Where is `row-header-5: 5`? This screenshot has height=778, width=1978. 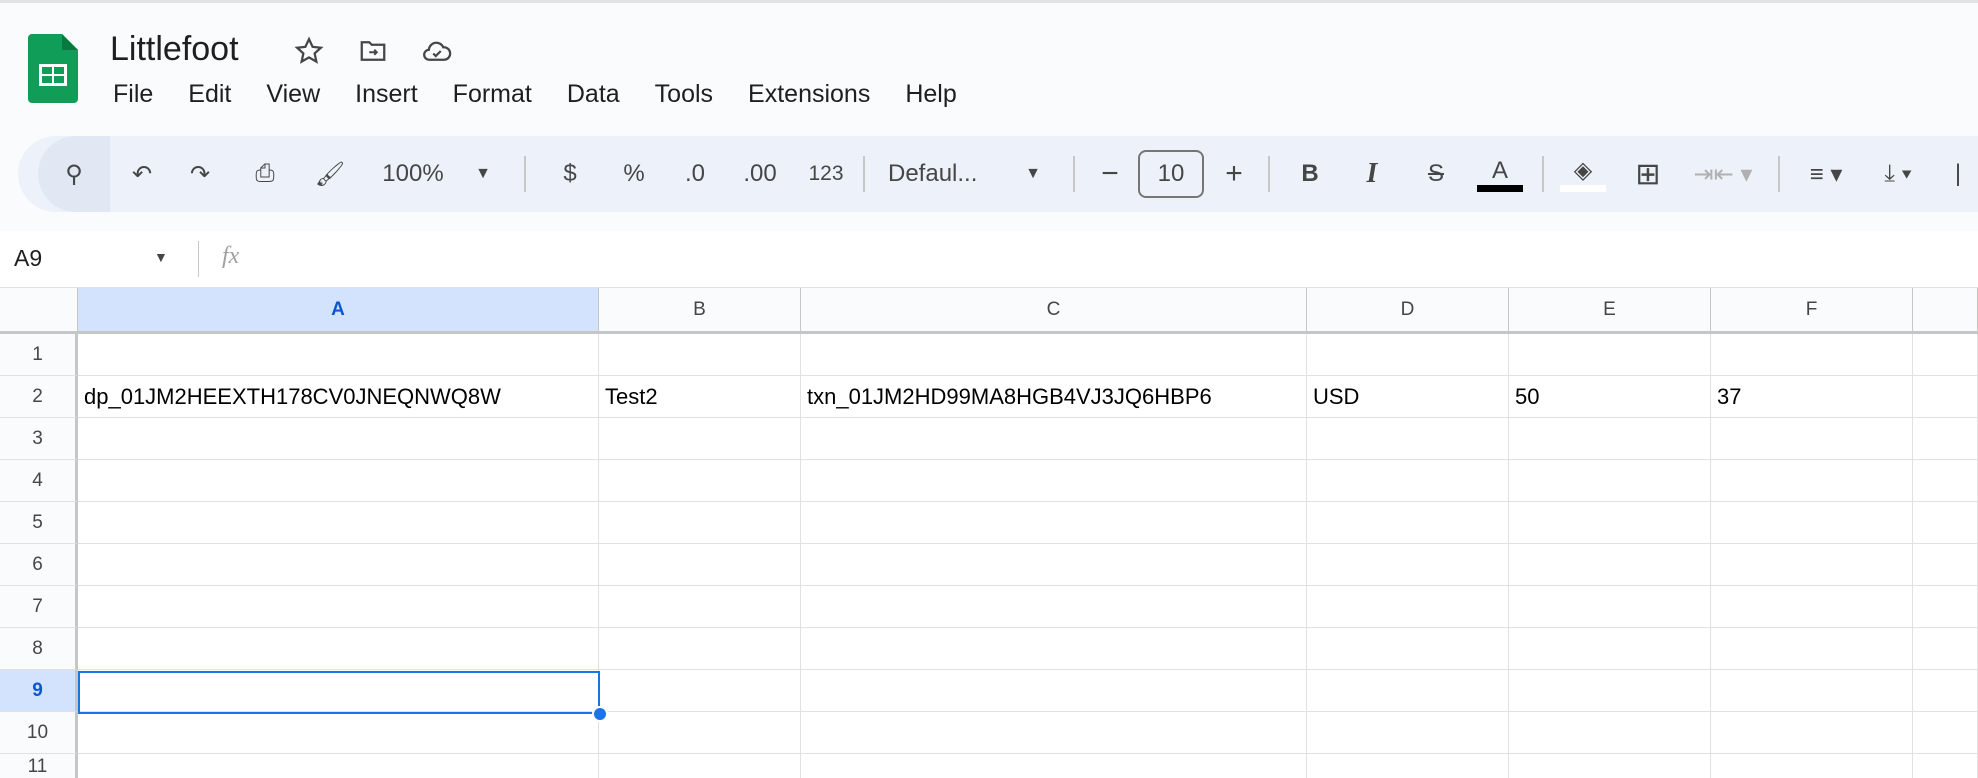 row-header-5: 5 is located at coordinates (39, 523).